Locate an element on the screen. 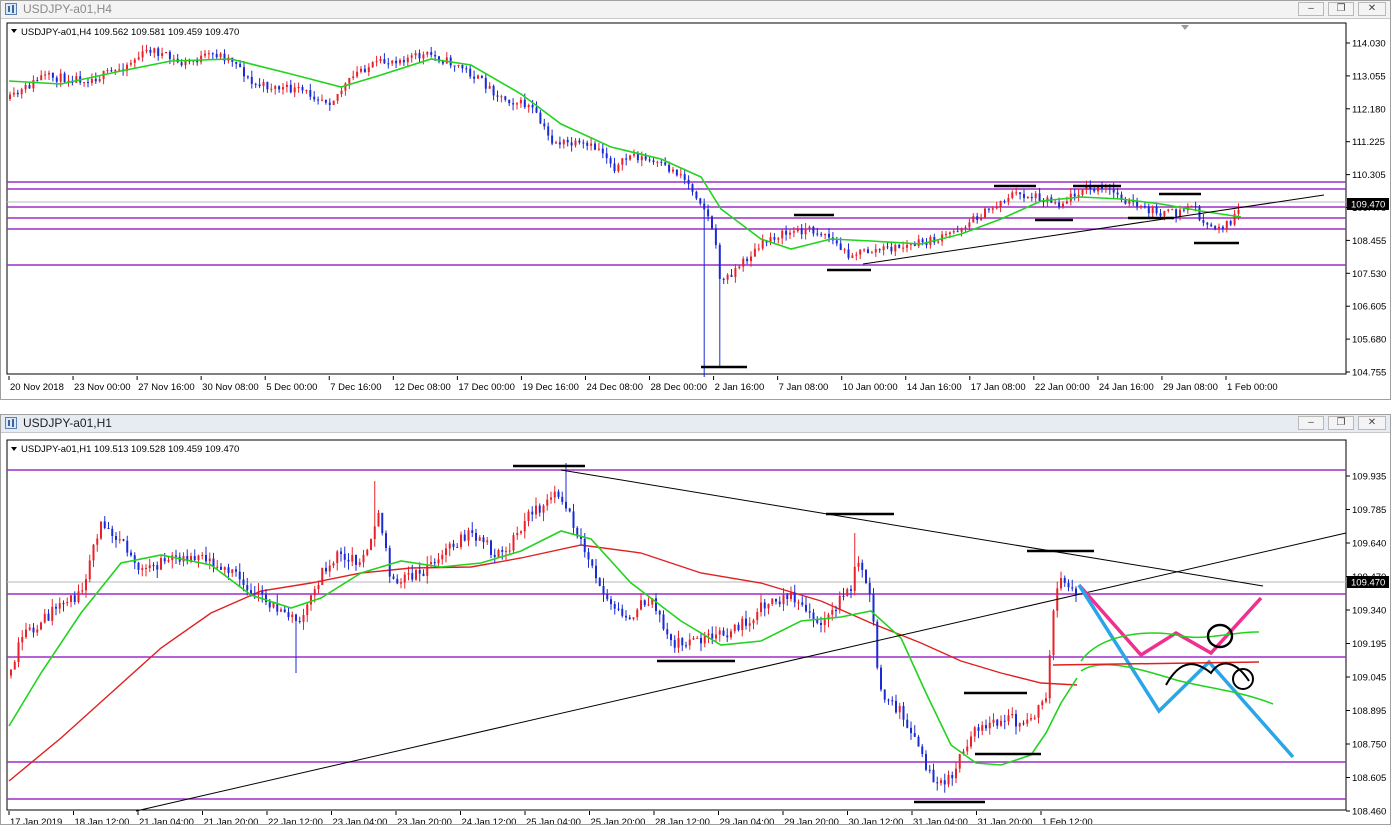 This screenshot has width=1391, height=825. time-tick-label: 23 Jan 04:00 is located at coordinates (360, 821).